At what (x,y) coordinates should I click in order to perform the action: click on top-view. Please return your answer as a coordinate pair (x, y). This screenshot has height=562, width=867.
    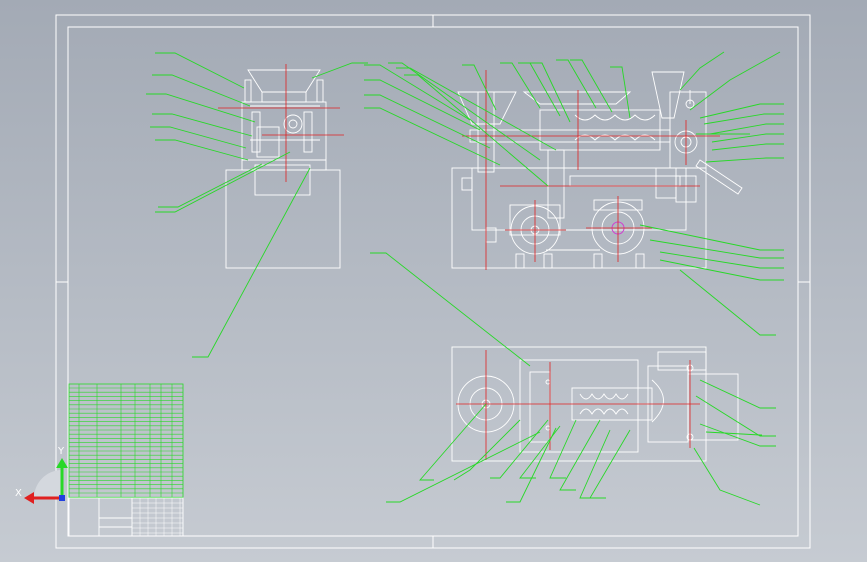
    Looking at the image, I should click on (595, 404).